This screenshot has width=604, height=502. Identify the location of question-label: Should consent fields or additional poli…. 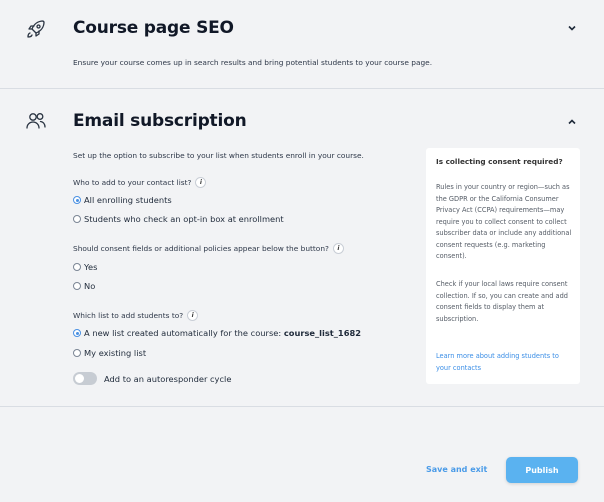
(201, 248).